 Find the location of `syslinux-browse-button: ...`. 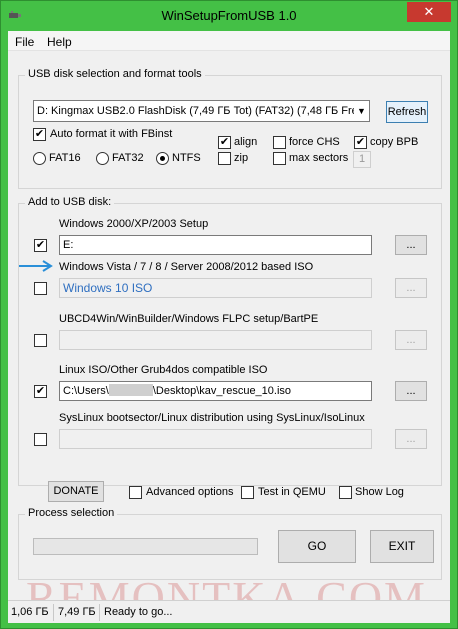

syslinux-browse-button: ... is located at coordinates (411, 439).